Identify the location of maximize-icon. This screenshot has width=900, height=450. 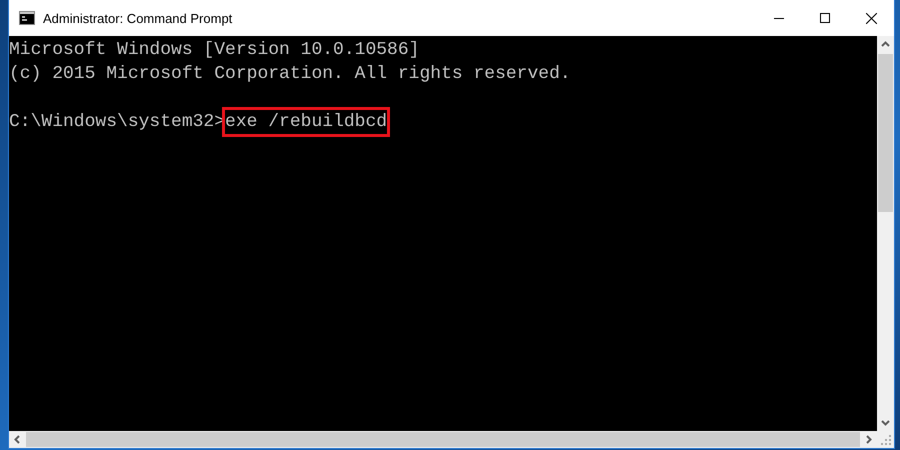
(825, 18).